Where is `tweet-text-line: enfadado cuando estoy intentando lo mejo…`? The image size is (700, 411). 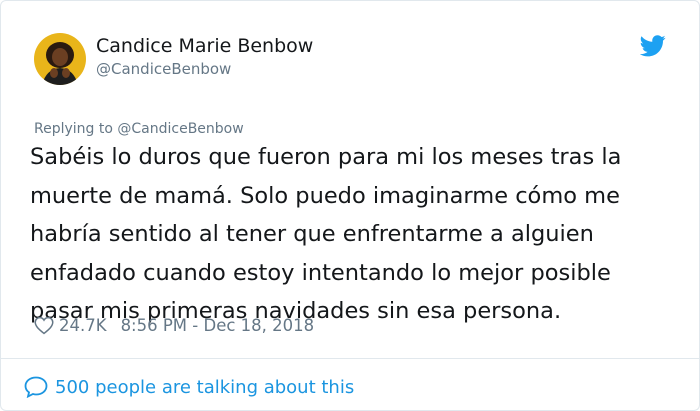 tweet-text-line: enfadado cuando estoy intentando lo mejo… is located at coordinates (320, 272).